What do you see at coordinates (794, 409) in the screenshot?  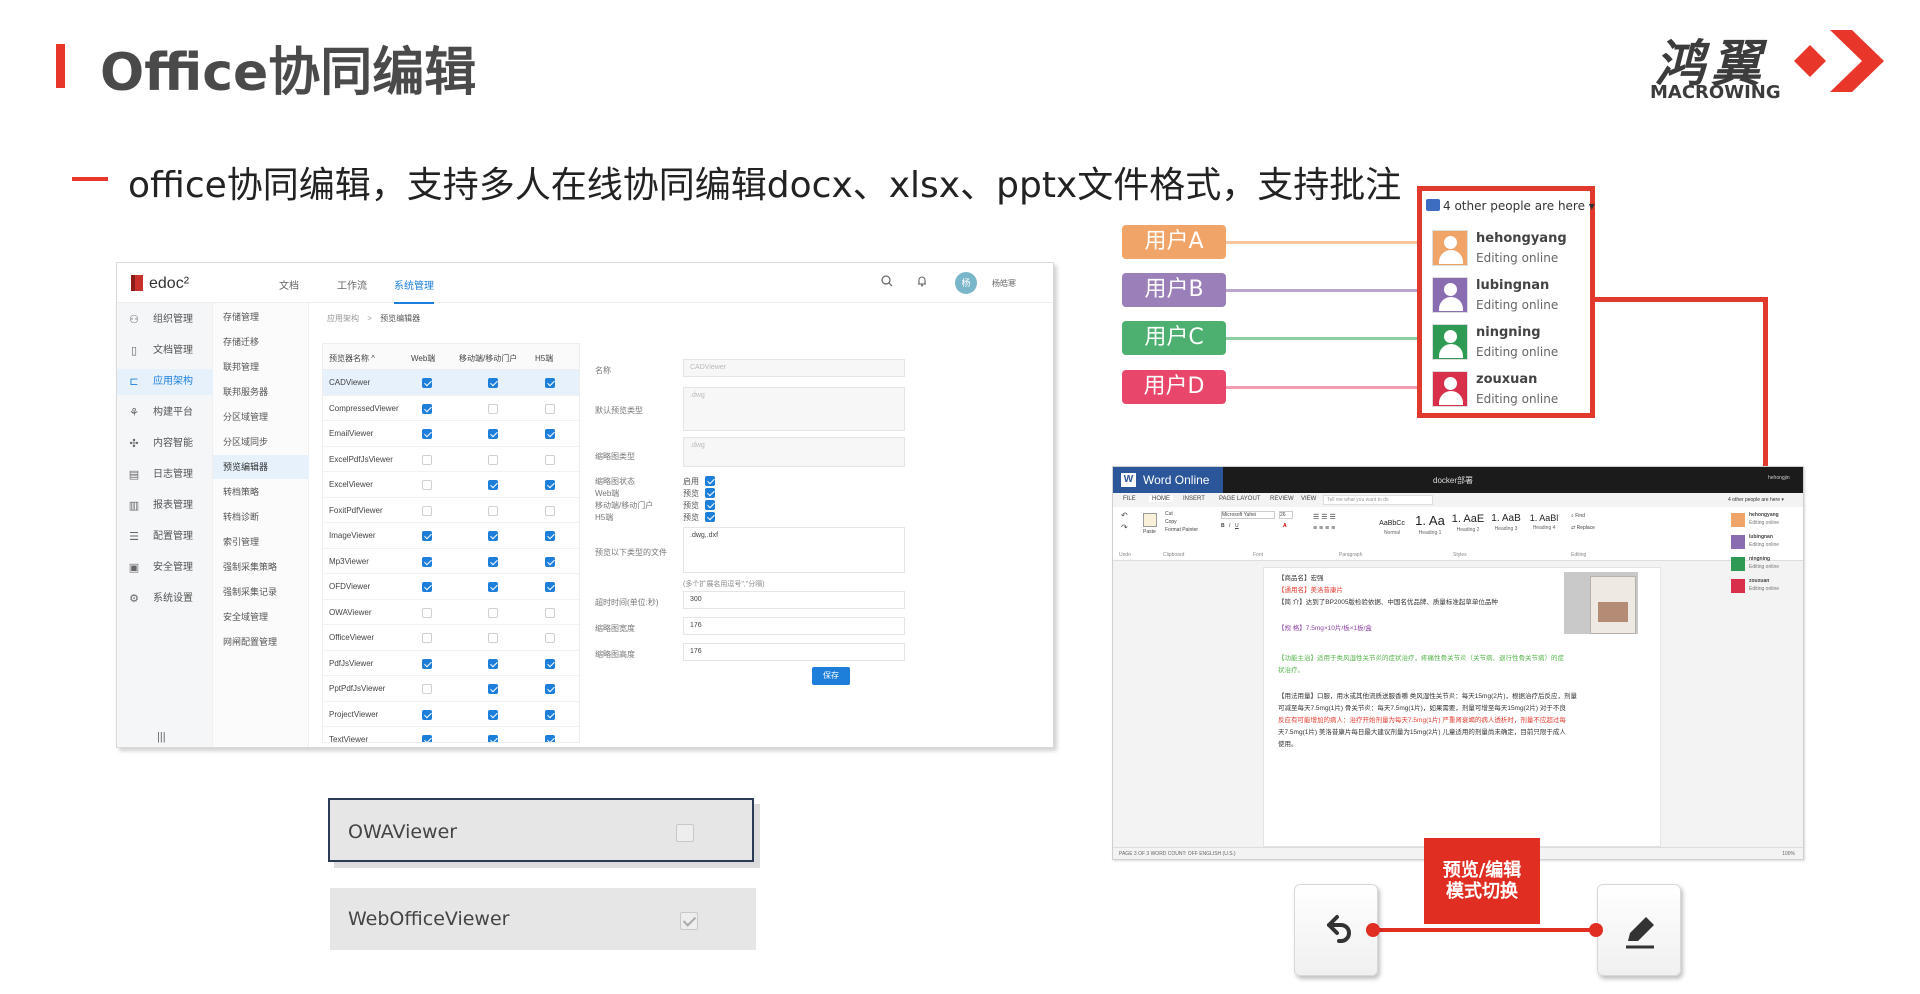 I see `default-type-field: .dwg` at bounding box center [794, 409].